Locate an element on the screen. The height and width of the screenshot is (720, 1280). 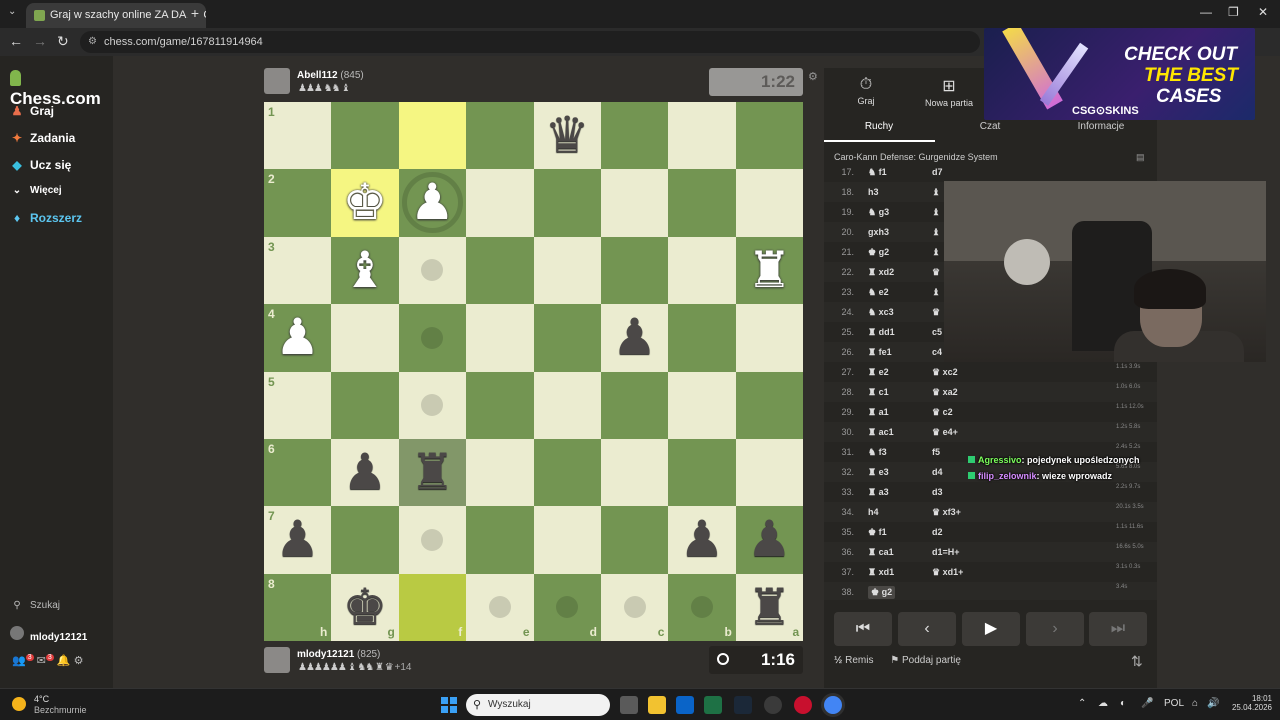
volume-icon: 🔊 is located at coordinates (1213, 703).